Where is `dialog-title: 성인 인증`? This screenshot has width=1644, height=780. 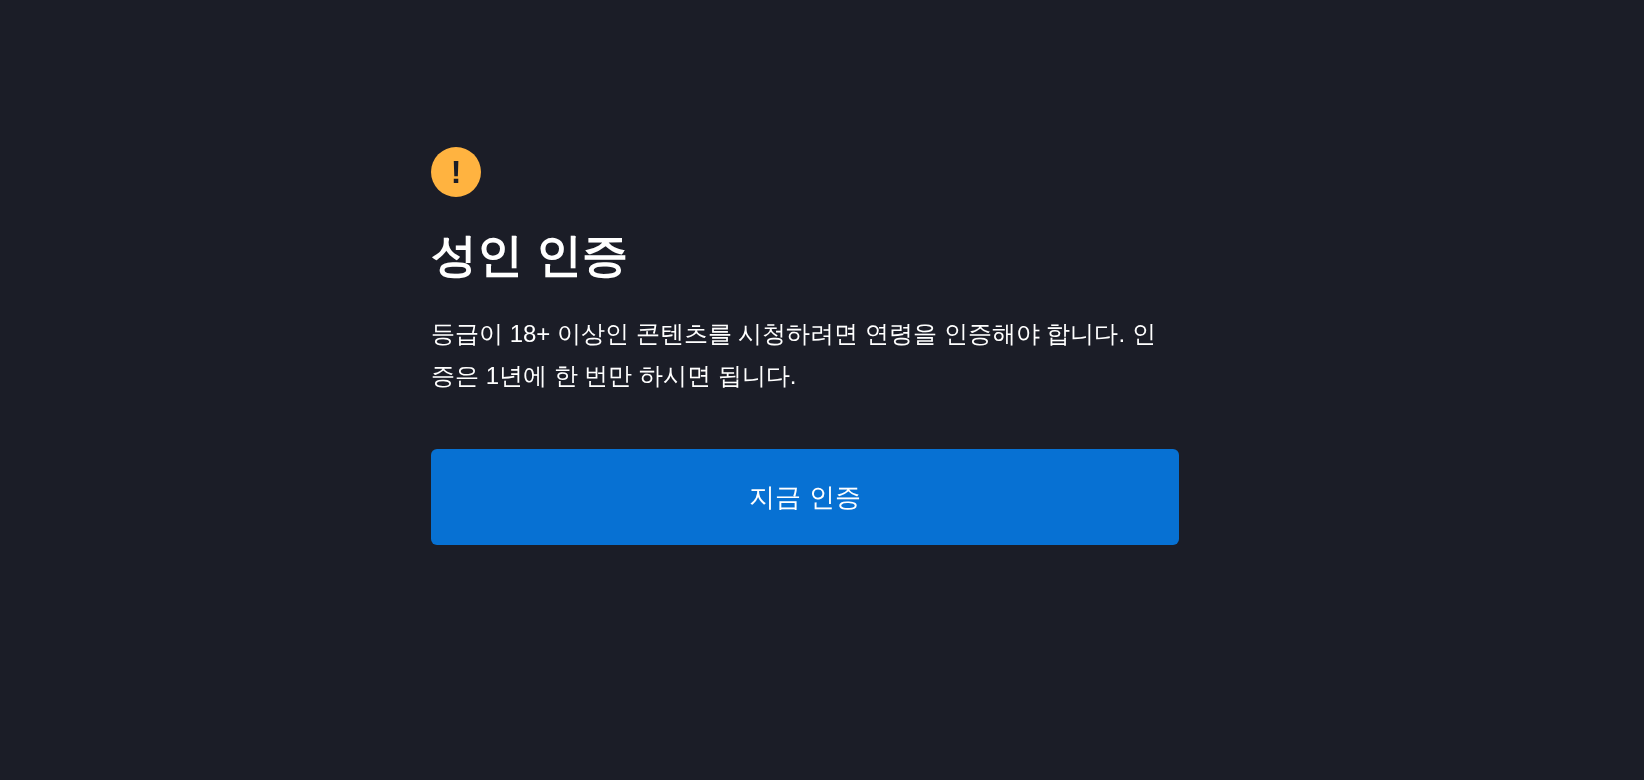 dialog-title: 성인 인증 is located at coordinates (530, 255).